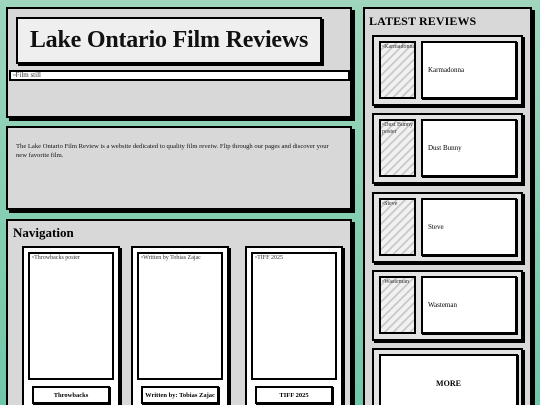 The width and height of the screenshot is (540, 405). Describe the element at coordinates (423, 21) in the screenshot. I see `latest-reviews-heading: LATEST REVIEWS` at that location.